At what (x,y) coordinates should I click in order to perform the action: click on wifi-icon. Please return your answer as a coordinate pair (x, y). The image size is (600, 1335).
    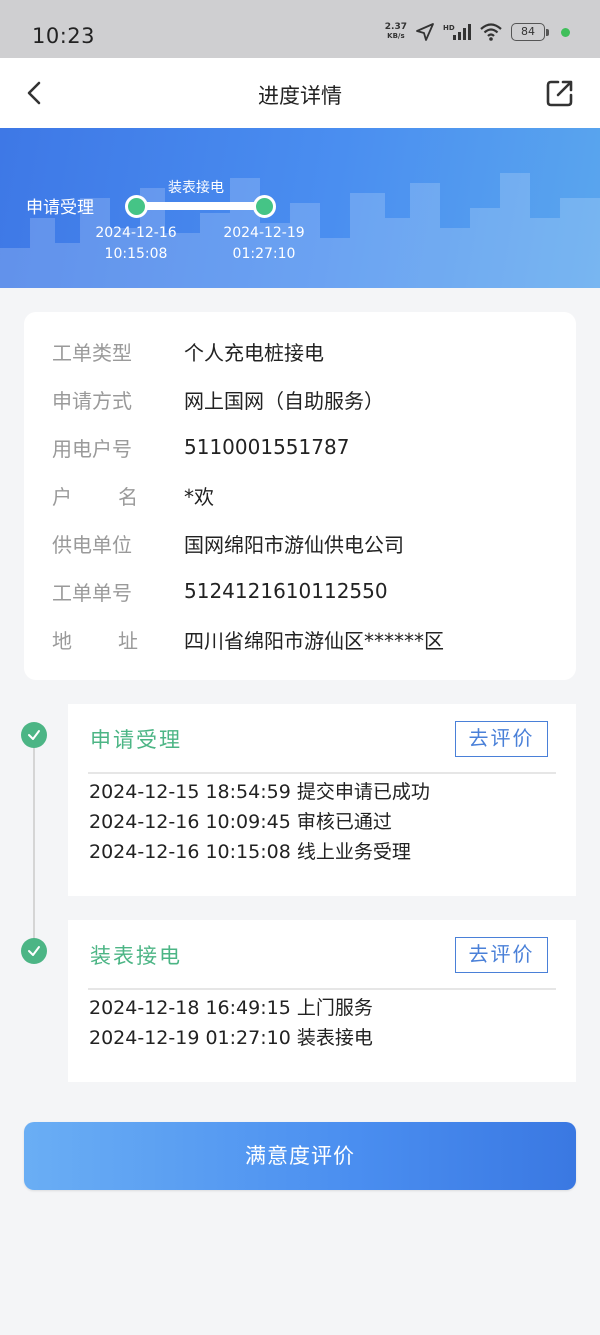
    Looking at the image, I should click on (491, 32).